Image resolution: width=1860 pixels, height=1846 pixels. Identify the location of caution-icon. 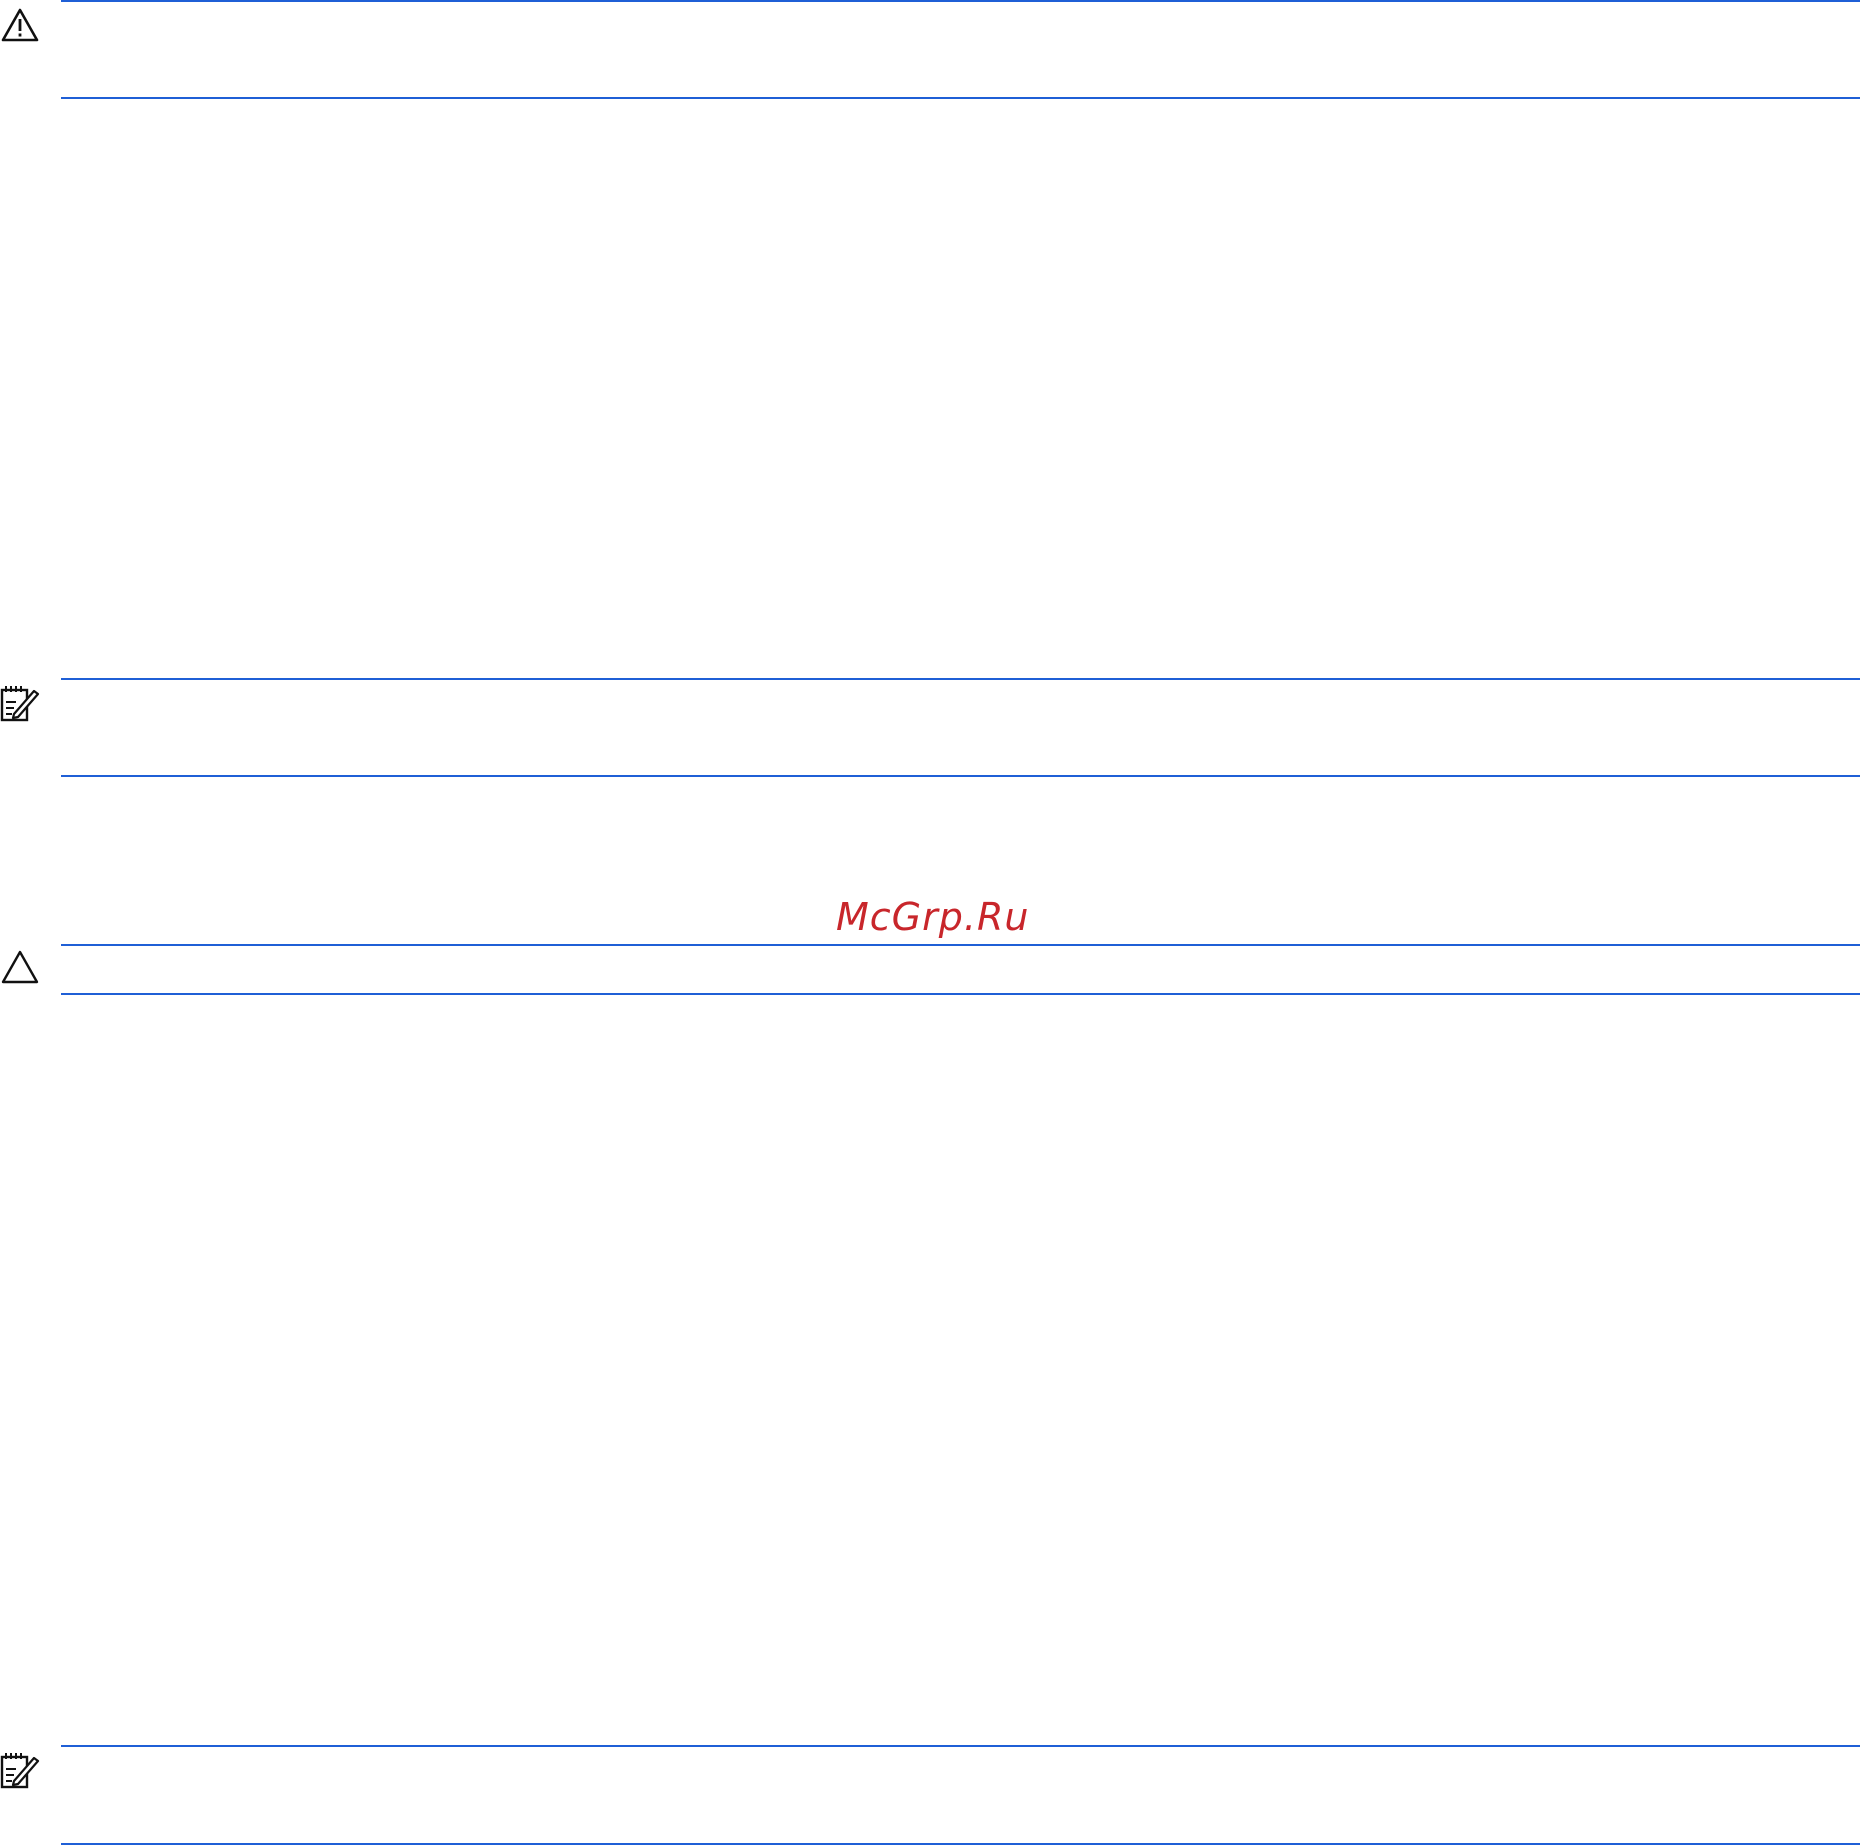
(20, 968).